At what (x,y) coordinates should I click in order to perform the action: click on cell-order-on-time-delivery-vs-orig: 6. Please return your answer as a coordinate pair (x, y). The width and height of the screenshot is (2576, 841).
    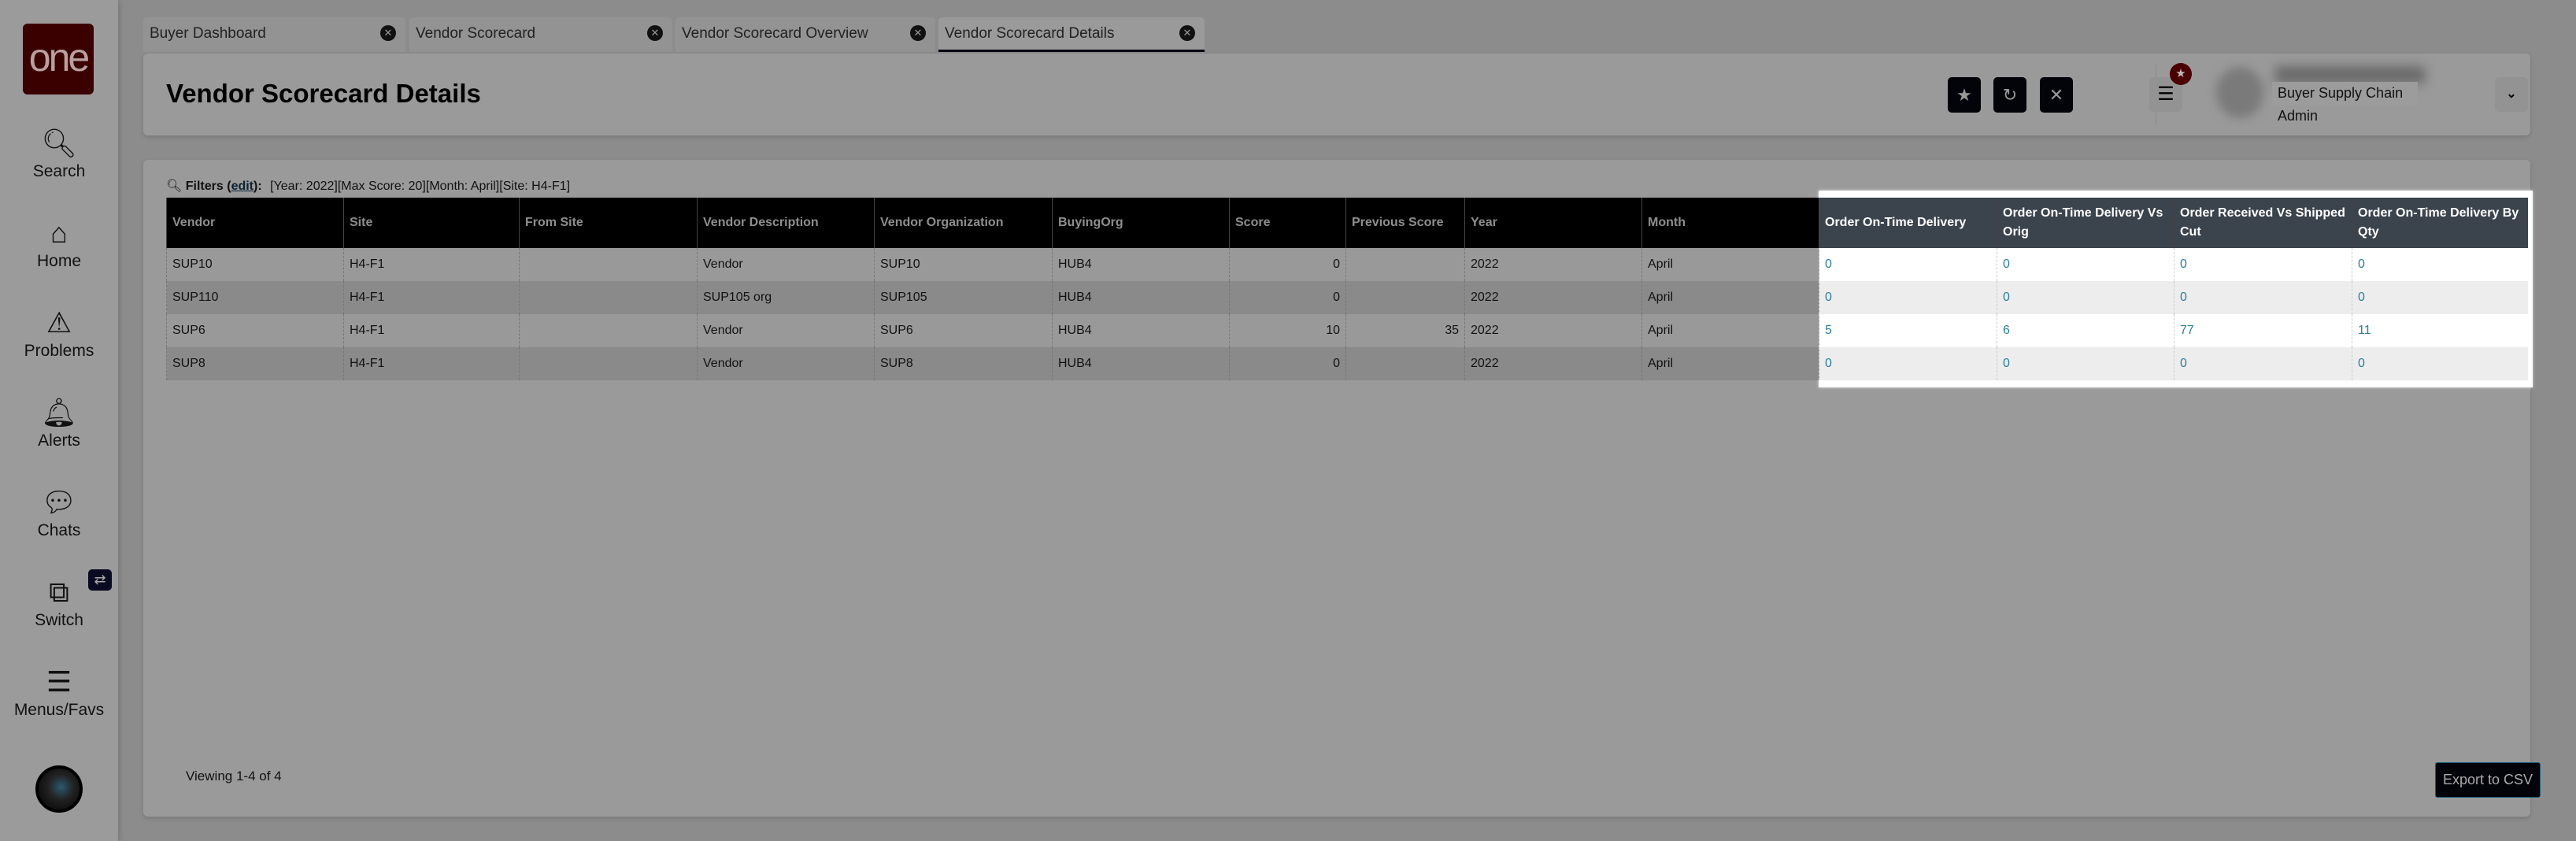
    Looking at the image, I should click on (2085, 330).